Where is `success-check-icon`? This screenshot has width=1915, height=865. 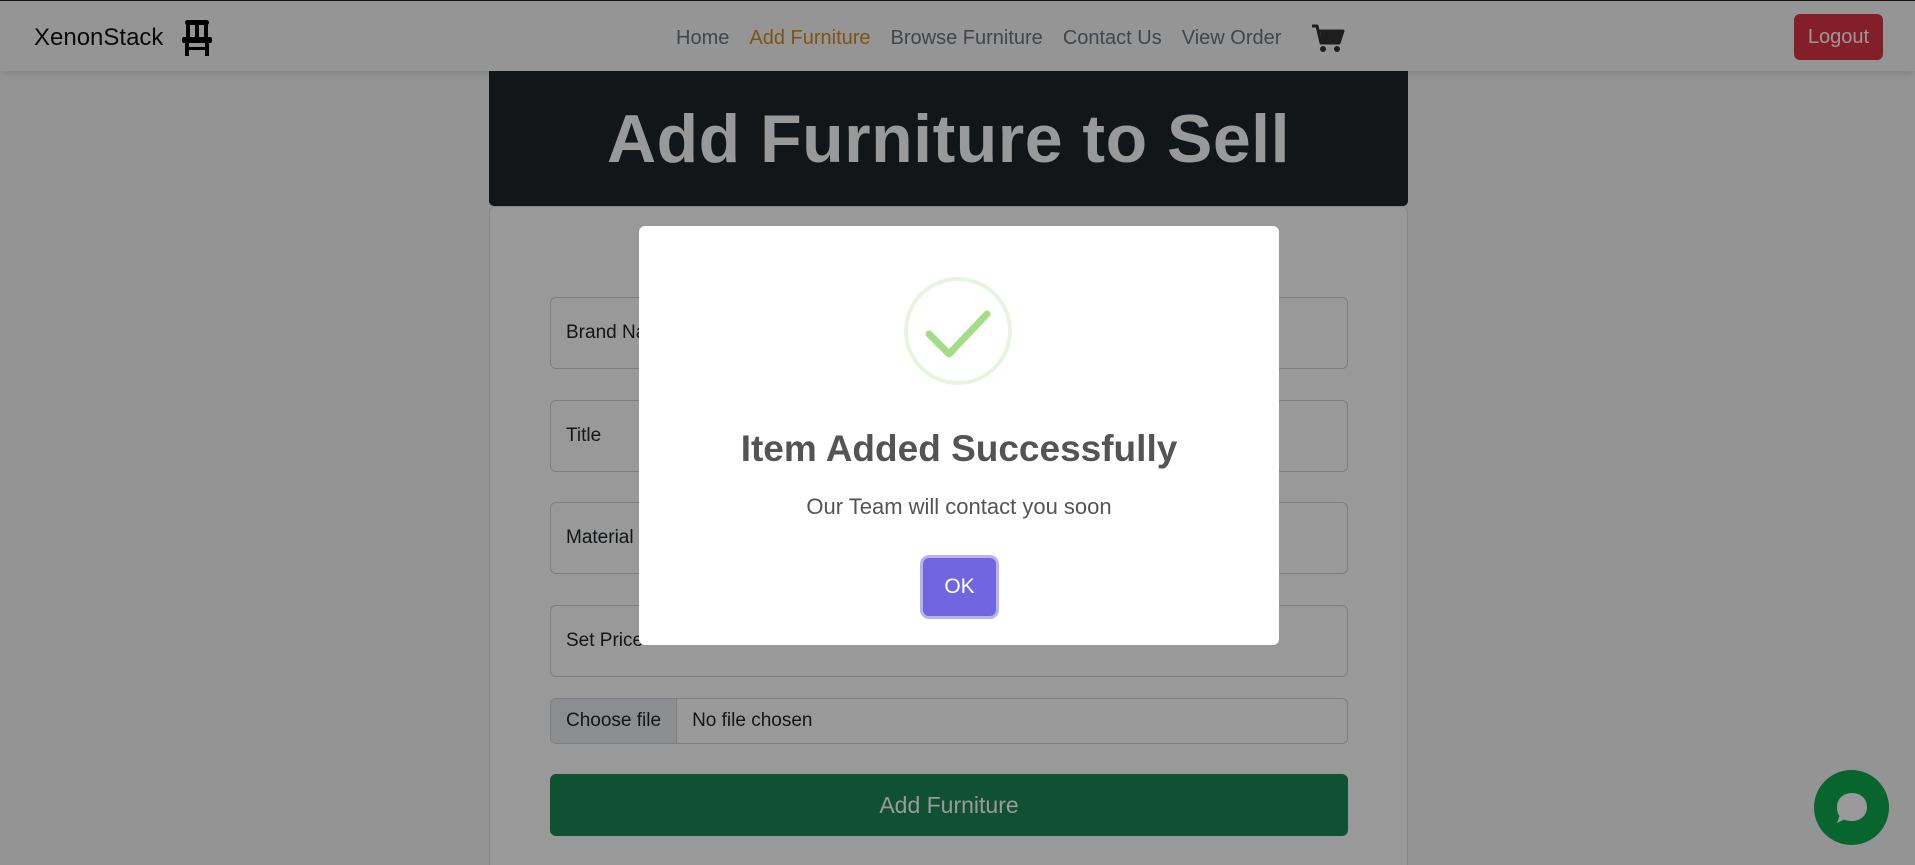
success-check-icon is located at coordinates (958, 331).